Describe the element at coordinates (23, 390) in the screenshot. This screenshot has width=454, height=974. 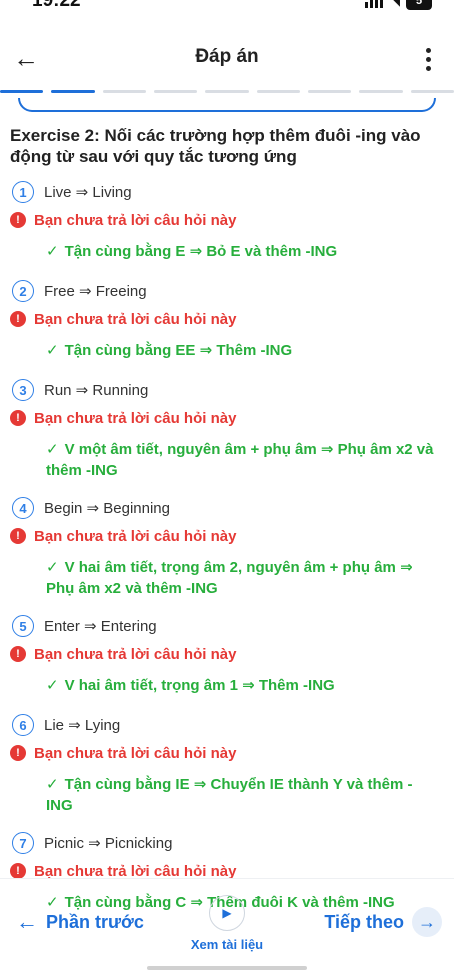
I see `question-number: 3` at that location.